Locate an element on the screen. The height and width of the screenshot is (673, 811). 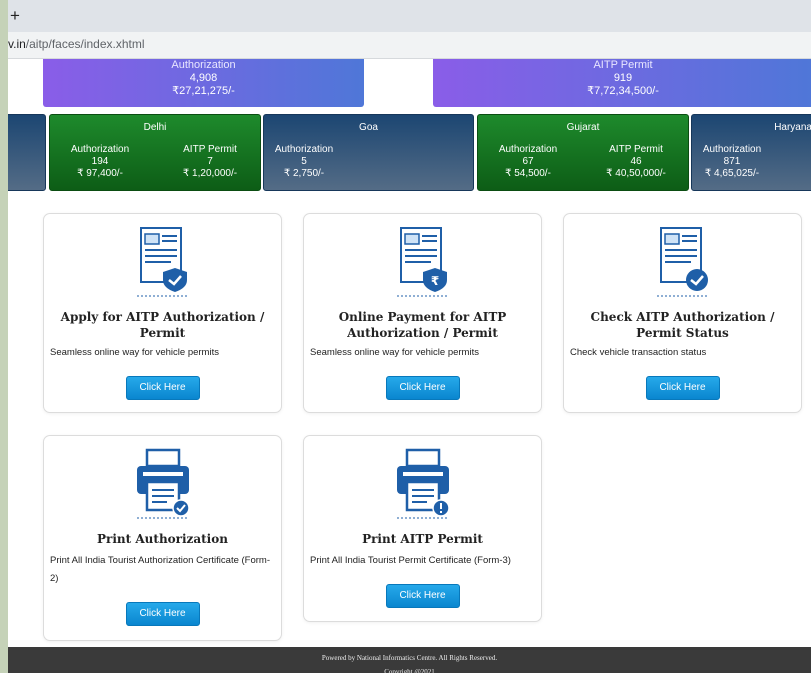
state-auth-count: 194 is located at coordinates (100, 161).